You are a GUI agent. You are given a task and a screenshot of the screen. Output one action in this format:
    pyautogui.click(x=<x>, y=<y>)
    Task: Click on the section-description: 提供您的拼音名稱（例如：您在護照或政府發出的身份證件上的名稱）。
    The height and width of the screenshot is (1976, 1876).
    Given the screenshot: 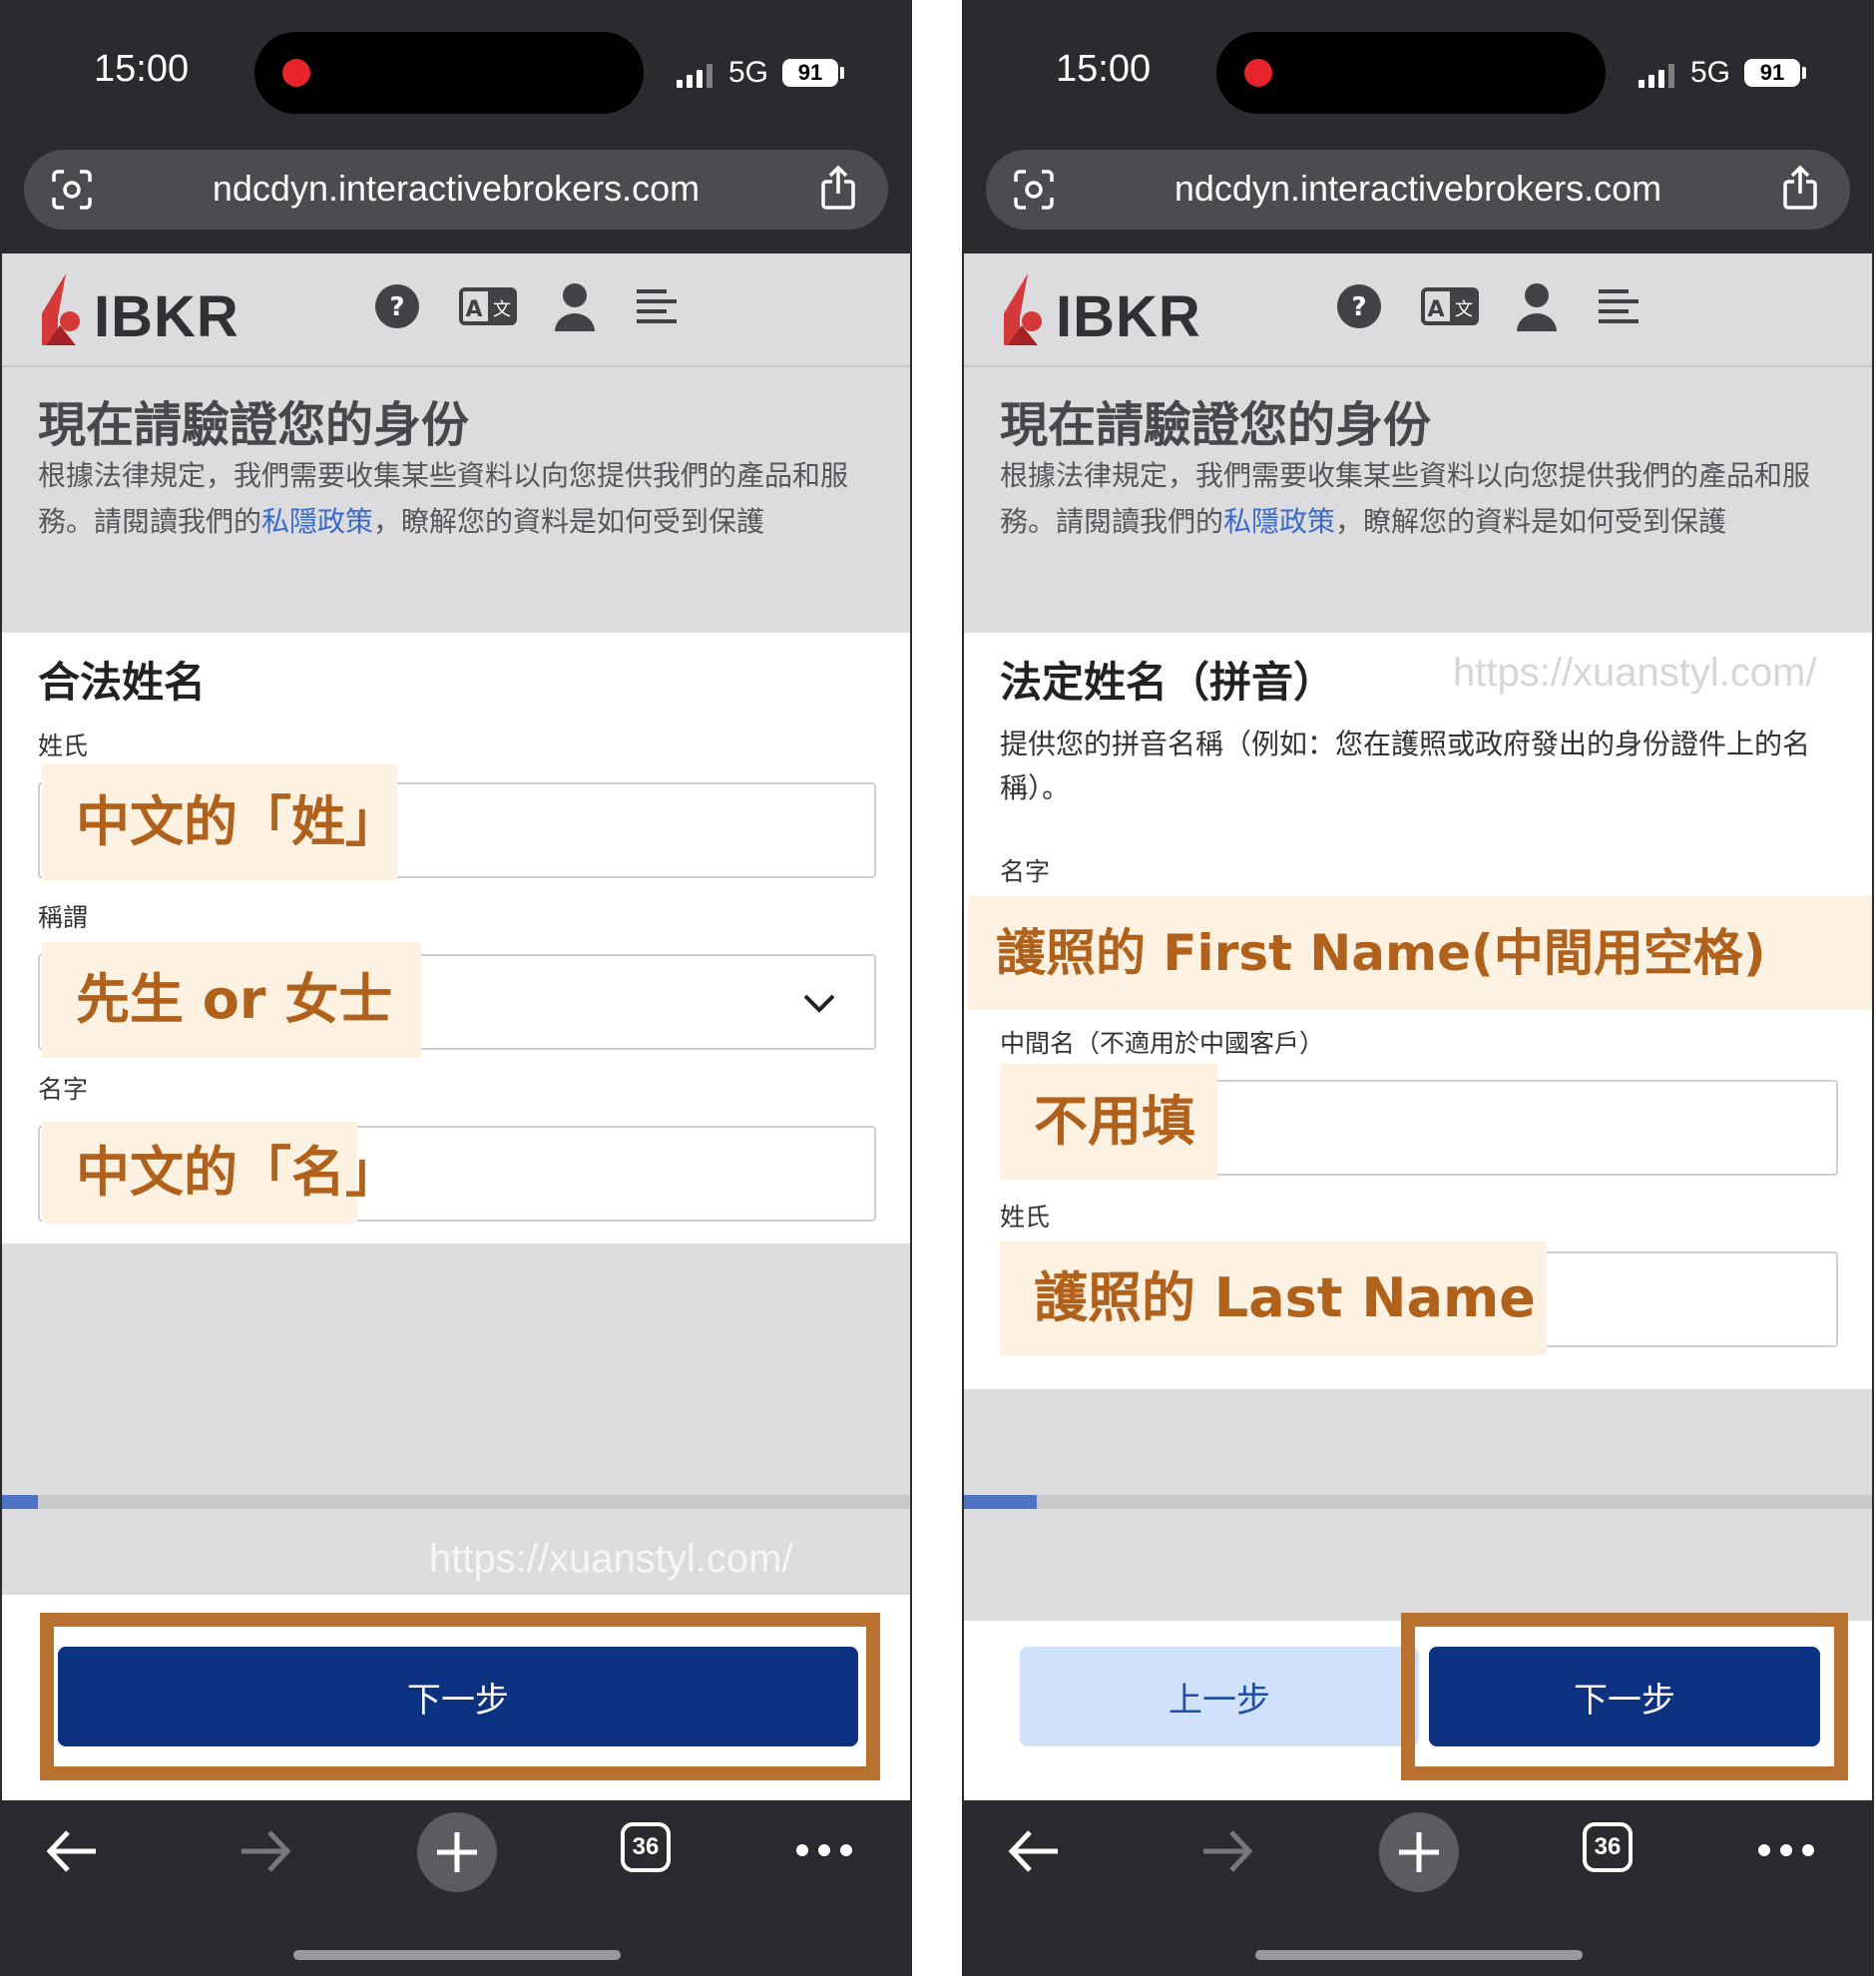 What is the action you would take?
    pyautogui.click(x=1405, y=766)
    